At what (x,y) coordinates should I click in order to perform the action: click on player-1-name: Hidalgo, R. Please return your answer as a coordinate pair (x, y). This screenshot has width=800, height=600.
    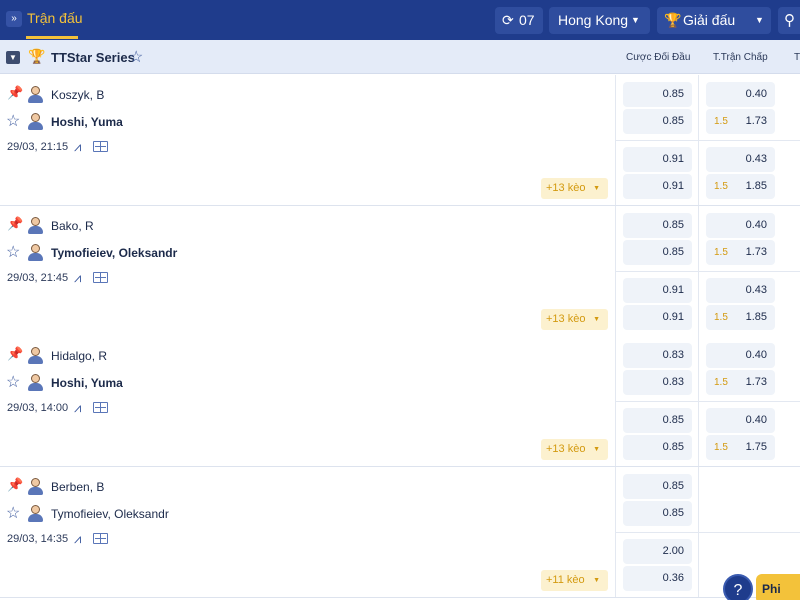
    Looking at the image, I should click on (79, 356).